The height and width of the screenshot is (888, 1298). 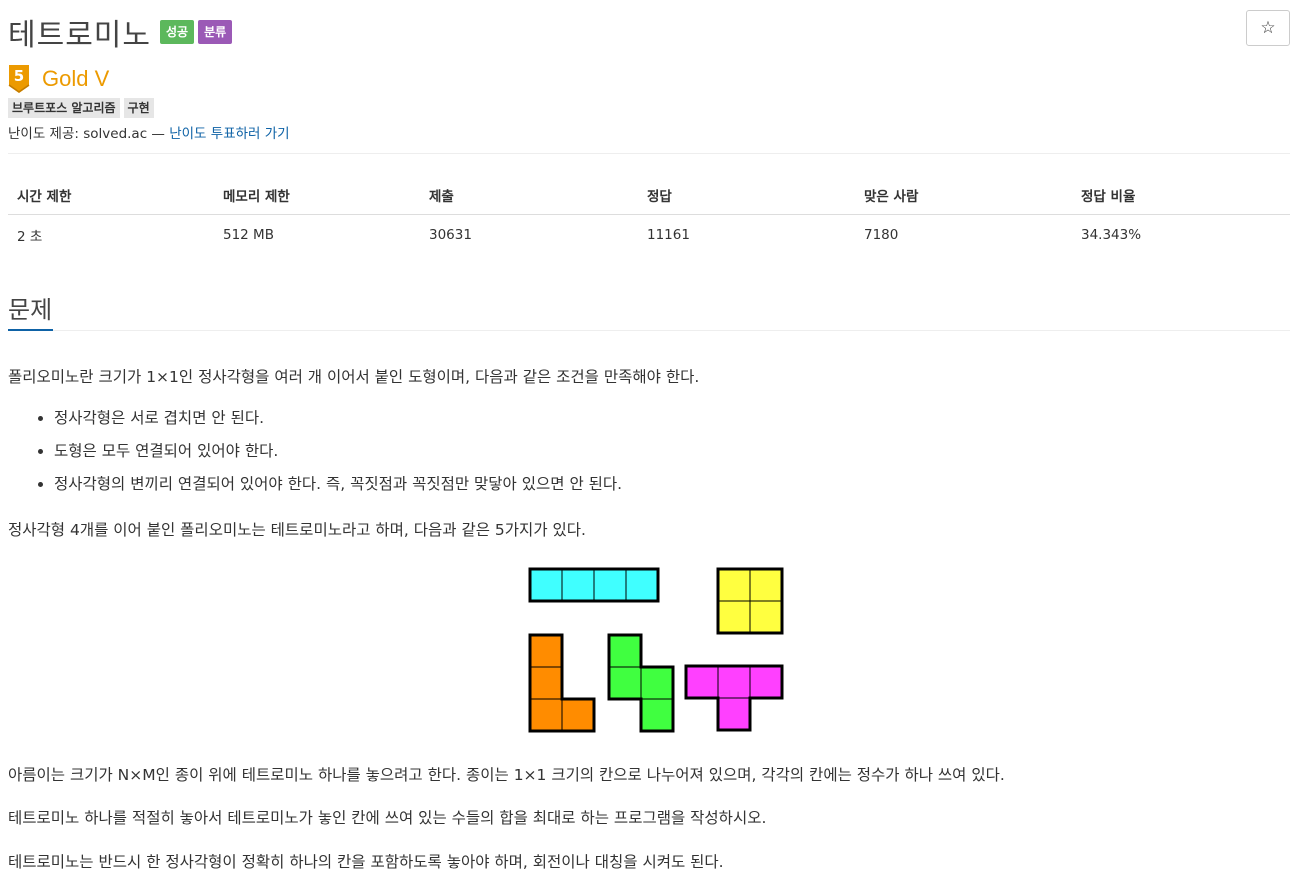 I want to click on tier-level-digit: 5, so click(x=19, y=76).